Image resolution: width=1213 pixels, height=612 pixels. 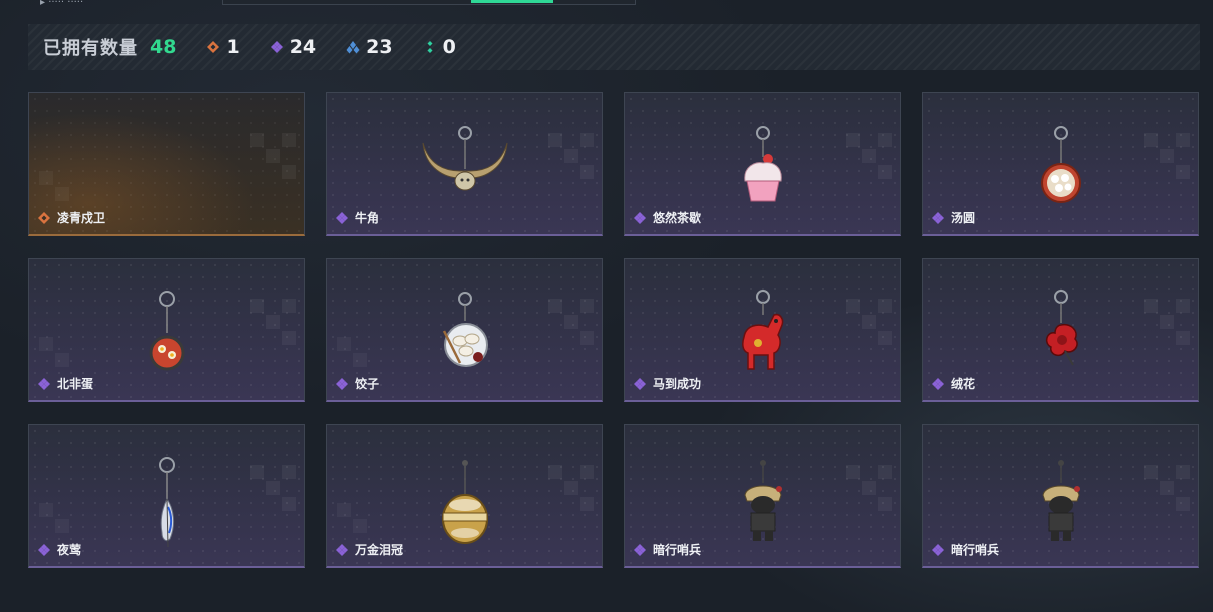 I want to click on item-label: 悠然茶歇, so click(x=667, y=217).